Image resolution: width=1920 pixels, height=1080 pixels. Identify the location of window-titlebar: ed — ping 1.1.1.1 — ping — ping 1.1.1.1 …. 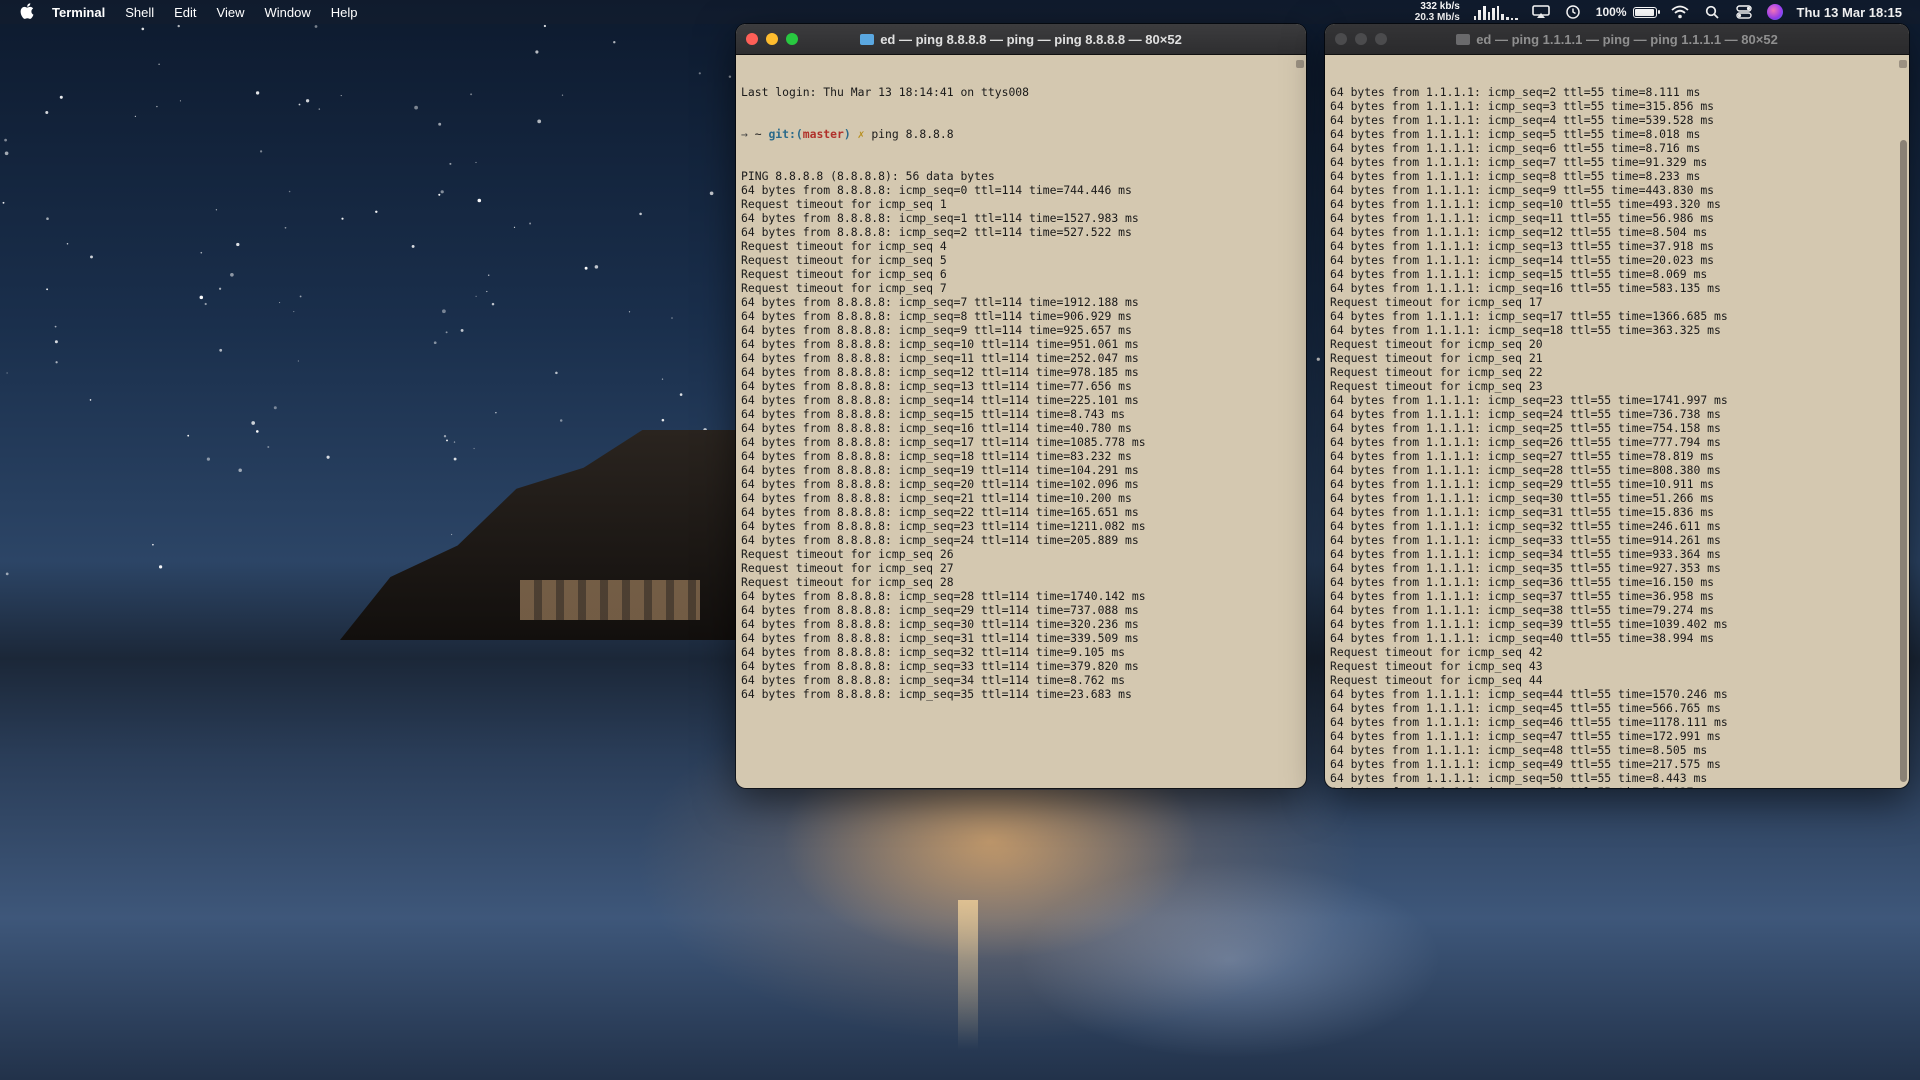
(1617, 39).